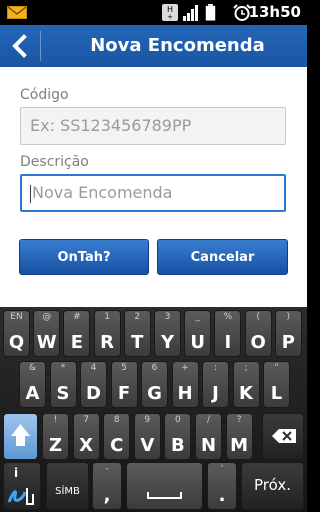  Describe the element at coordinates (86, 445) in the screenshot. I see `key-label: X` at that location.